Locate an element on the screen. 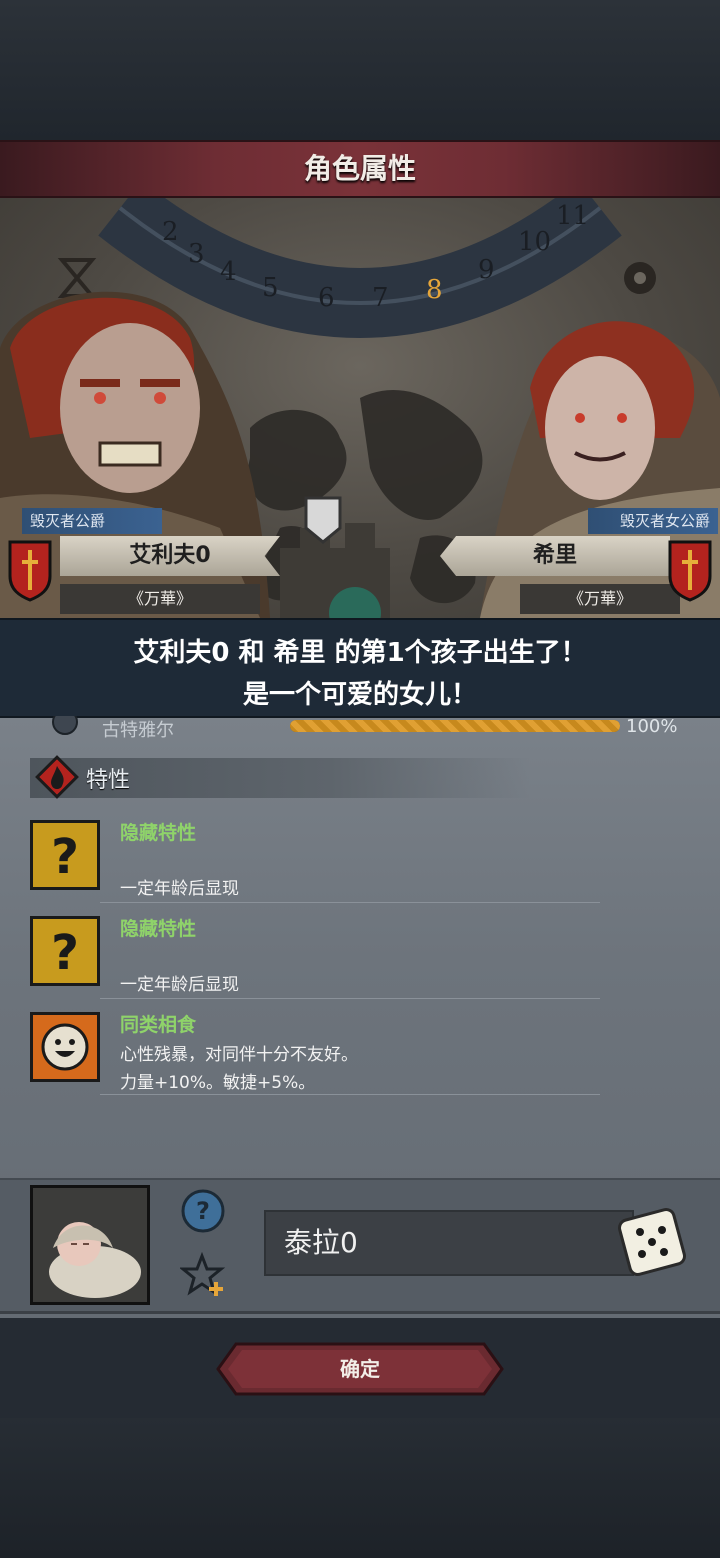 The width and height of the screenshot is (720, 1558). dial-number-highlight: 8 is located at coordinates (434, 290).